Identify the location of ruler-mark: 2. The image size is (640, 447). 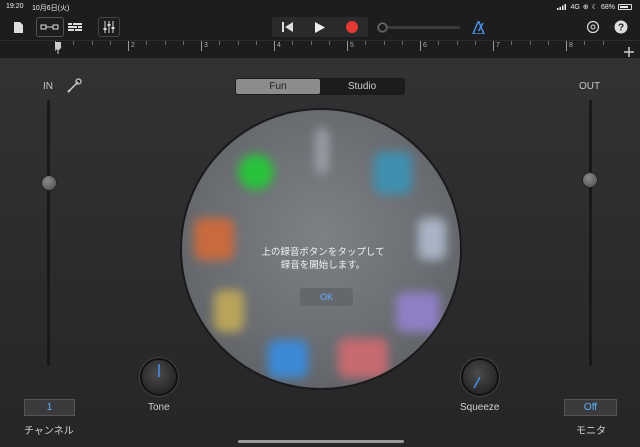
(133, 45).